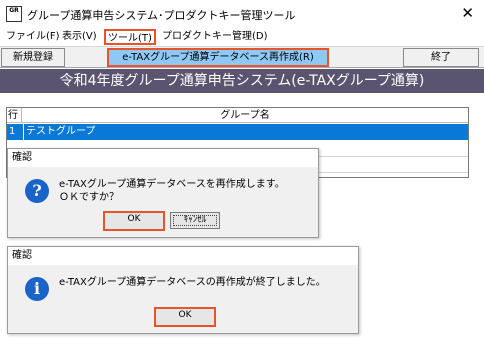 The width and height of the screenshot is (484, 361). Describe the element at coordinates (237, 132) in the screenshot. I see `table-row: 1 テストグループ` at that location.